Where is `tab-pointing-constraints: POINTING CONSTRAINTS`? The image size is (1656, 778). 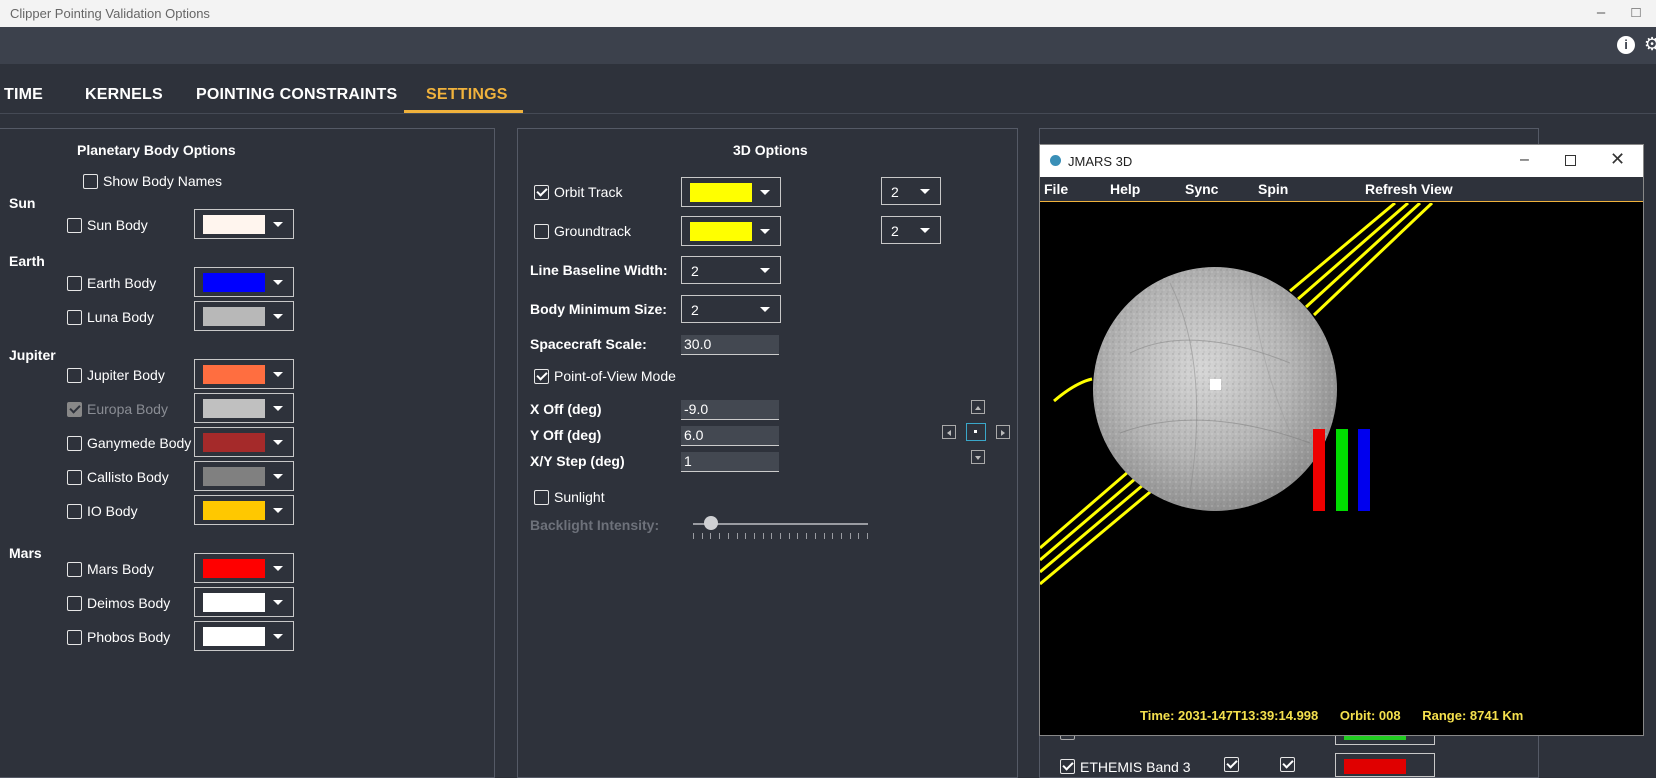 tab-pointing-constraints: POINTING CONSTRAINTS is located at coordinates (296, 95).